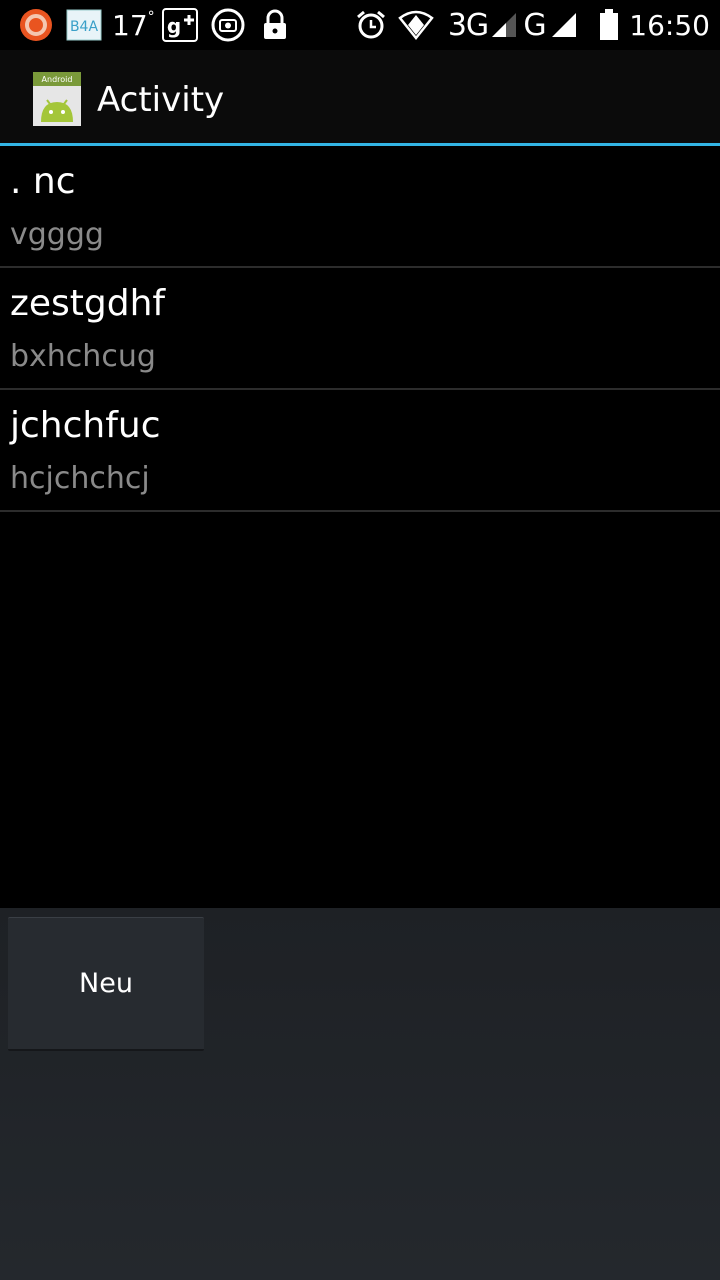 Image resolution: width=720 pixels, height=1280 pixels. Describe the element at coordinates (43, 181) in the screenshot. I see `list-item-title: . nc` at that location.